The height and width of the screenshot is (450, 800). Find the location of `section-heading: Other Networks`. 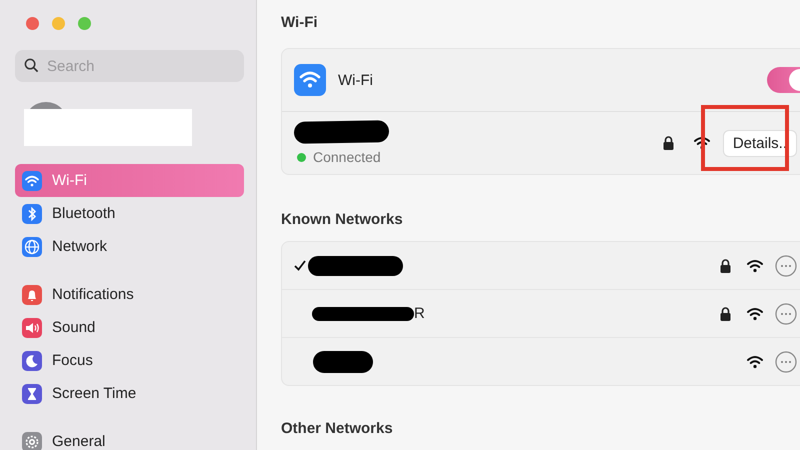

section-heading: Other Networks is located at coordinates (337, 428).